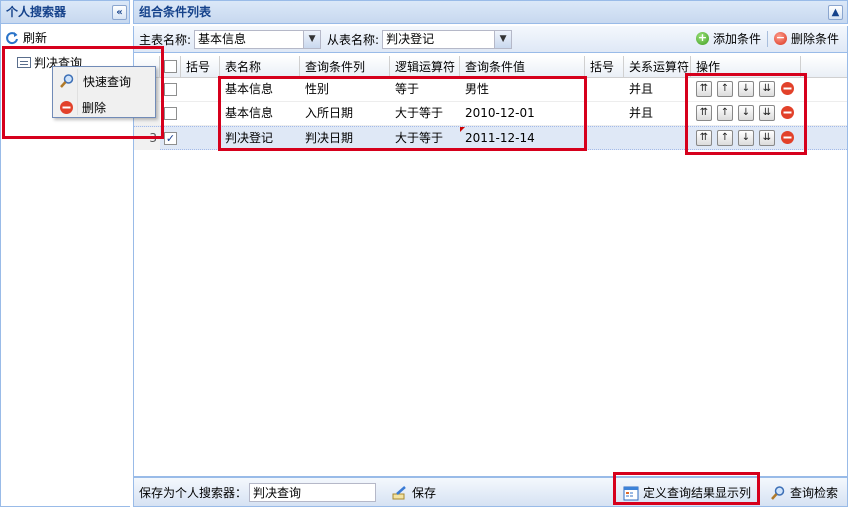 The image size is (848, 507). What do you see at coordinates (24, 62) in the screenshot?
I see `form-node-icon` at bounding box center [24, 62].